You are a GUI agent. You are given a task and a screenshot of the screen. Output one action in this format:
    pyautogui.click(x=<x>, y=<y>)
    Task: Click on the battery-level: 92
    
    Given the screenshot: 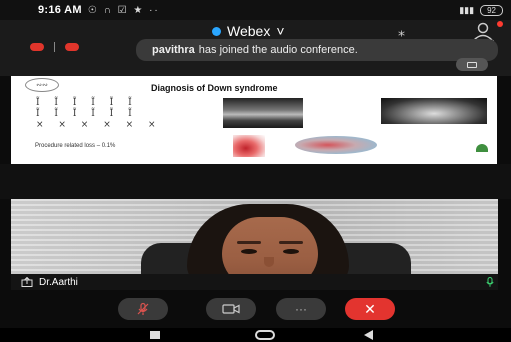 What is the action you would take?
    pyautogui.click(x=491, y=10)
    